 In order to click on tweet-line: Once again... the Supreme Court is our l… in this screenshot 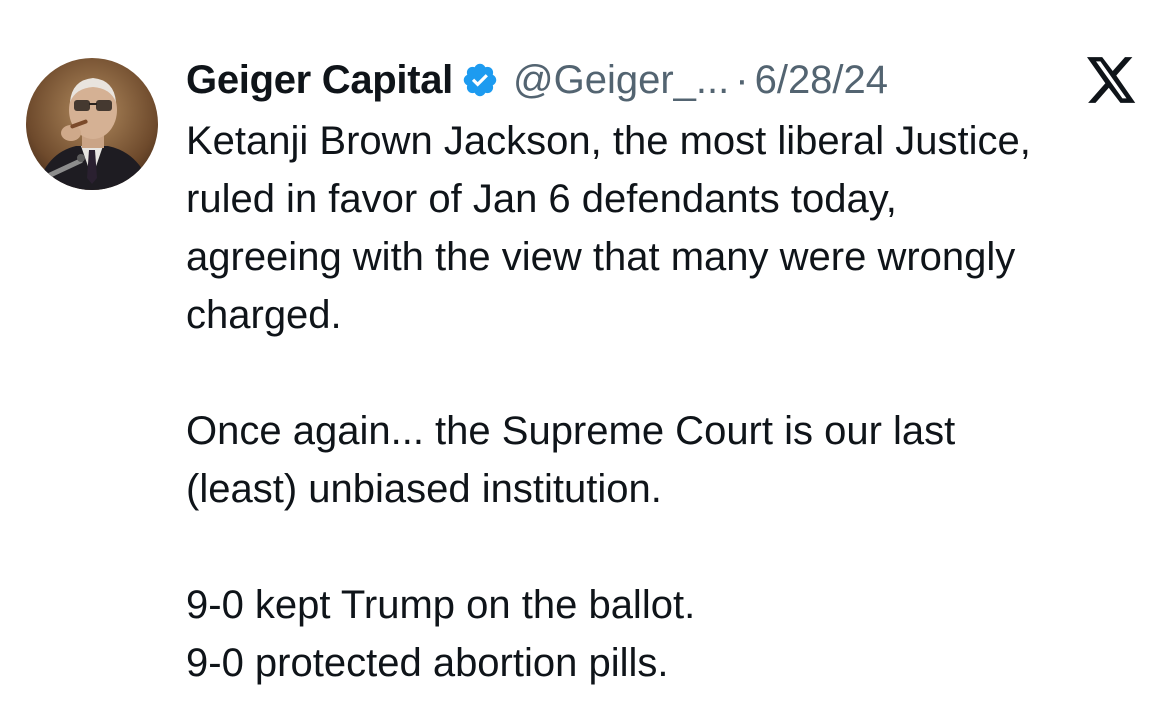, I will do `click(571, 431)`.